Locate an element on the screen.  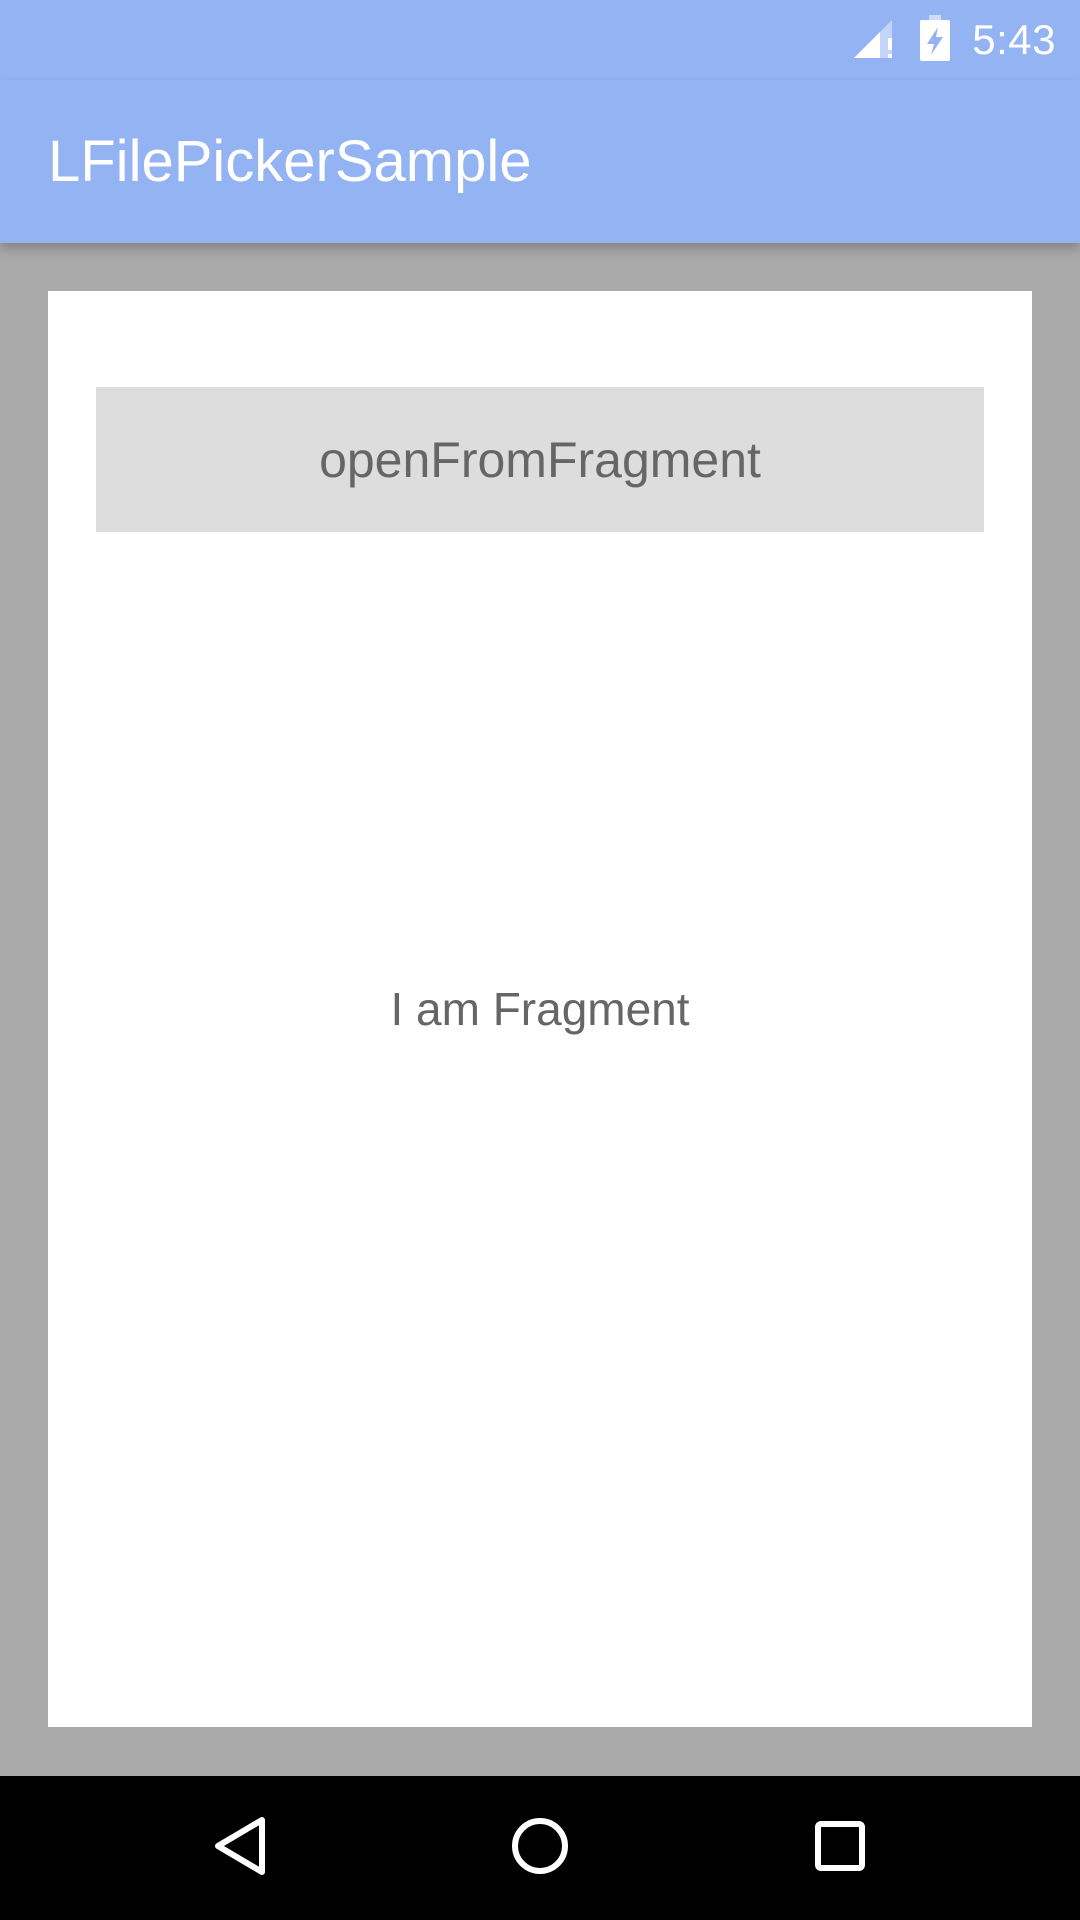
battery-charging-icon is located at coordinates (935, 40).